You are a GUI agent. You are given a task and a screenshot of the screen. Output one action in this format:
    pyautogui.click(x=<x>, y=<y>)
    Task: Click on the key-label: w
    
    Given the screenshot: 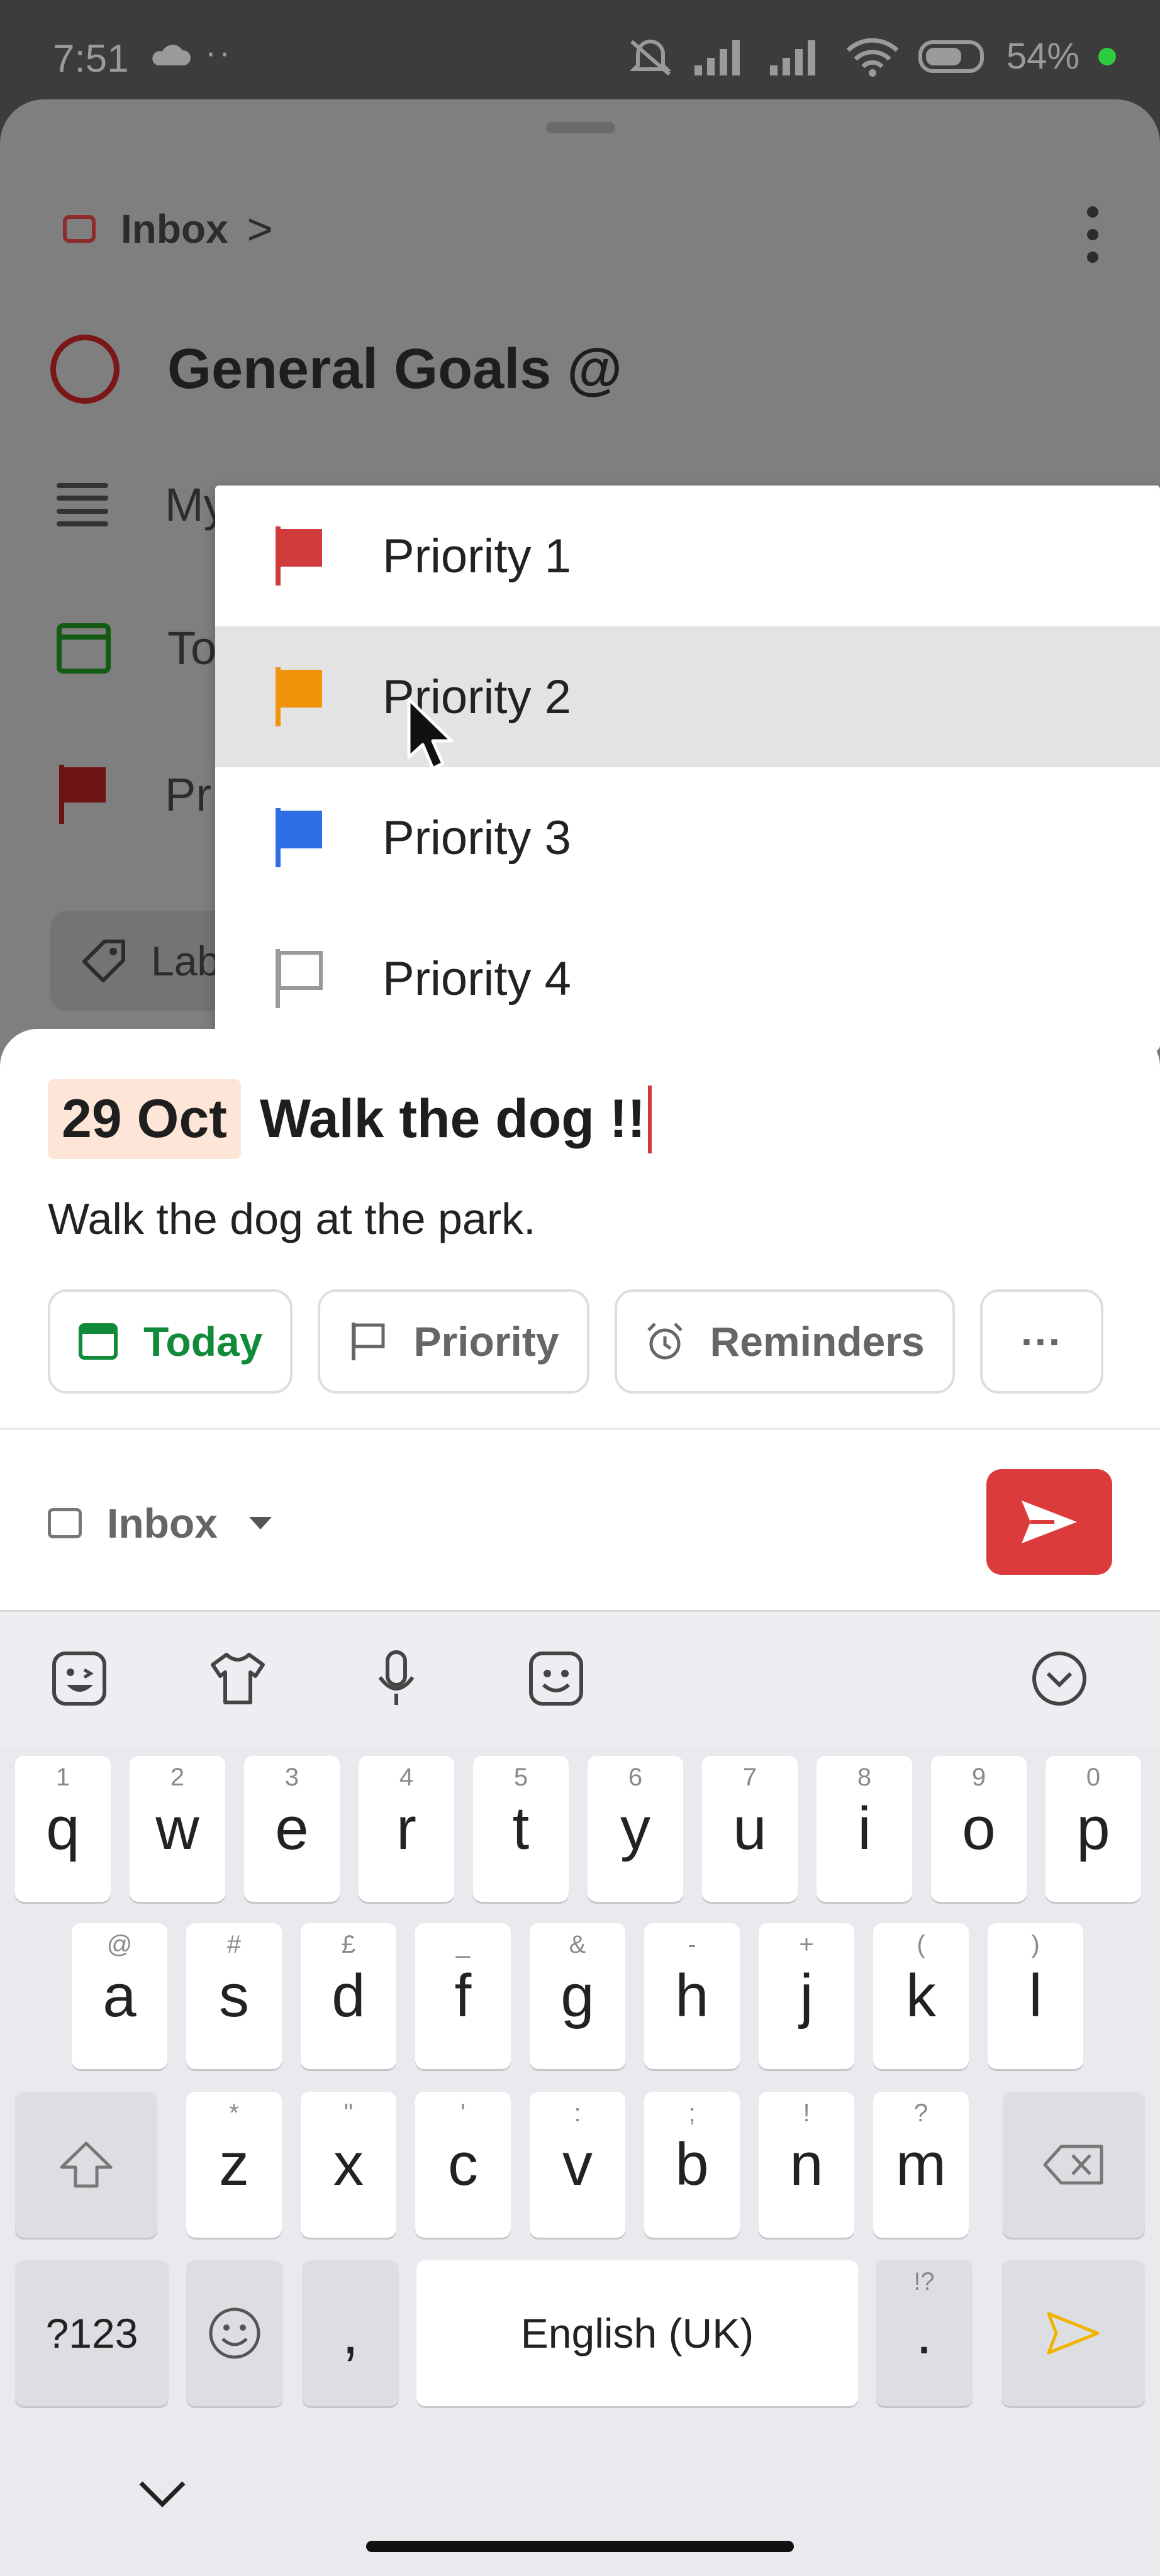 What is the action you would take?
    pyautogui.click(x=177, y=1828)
    